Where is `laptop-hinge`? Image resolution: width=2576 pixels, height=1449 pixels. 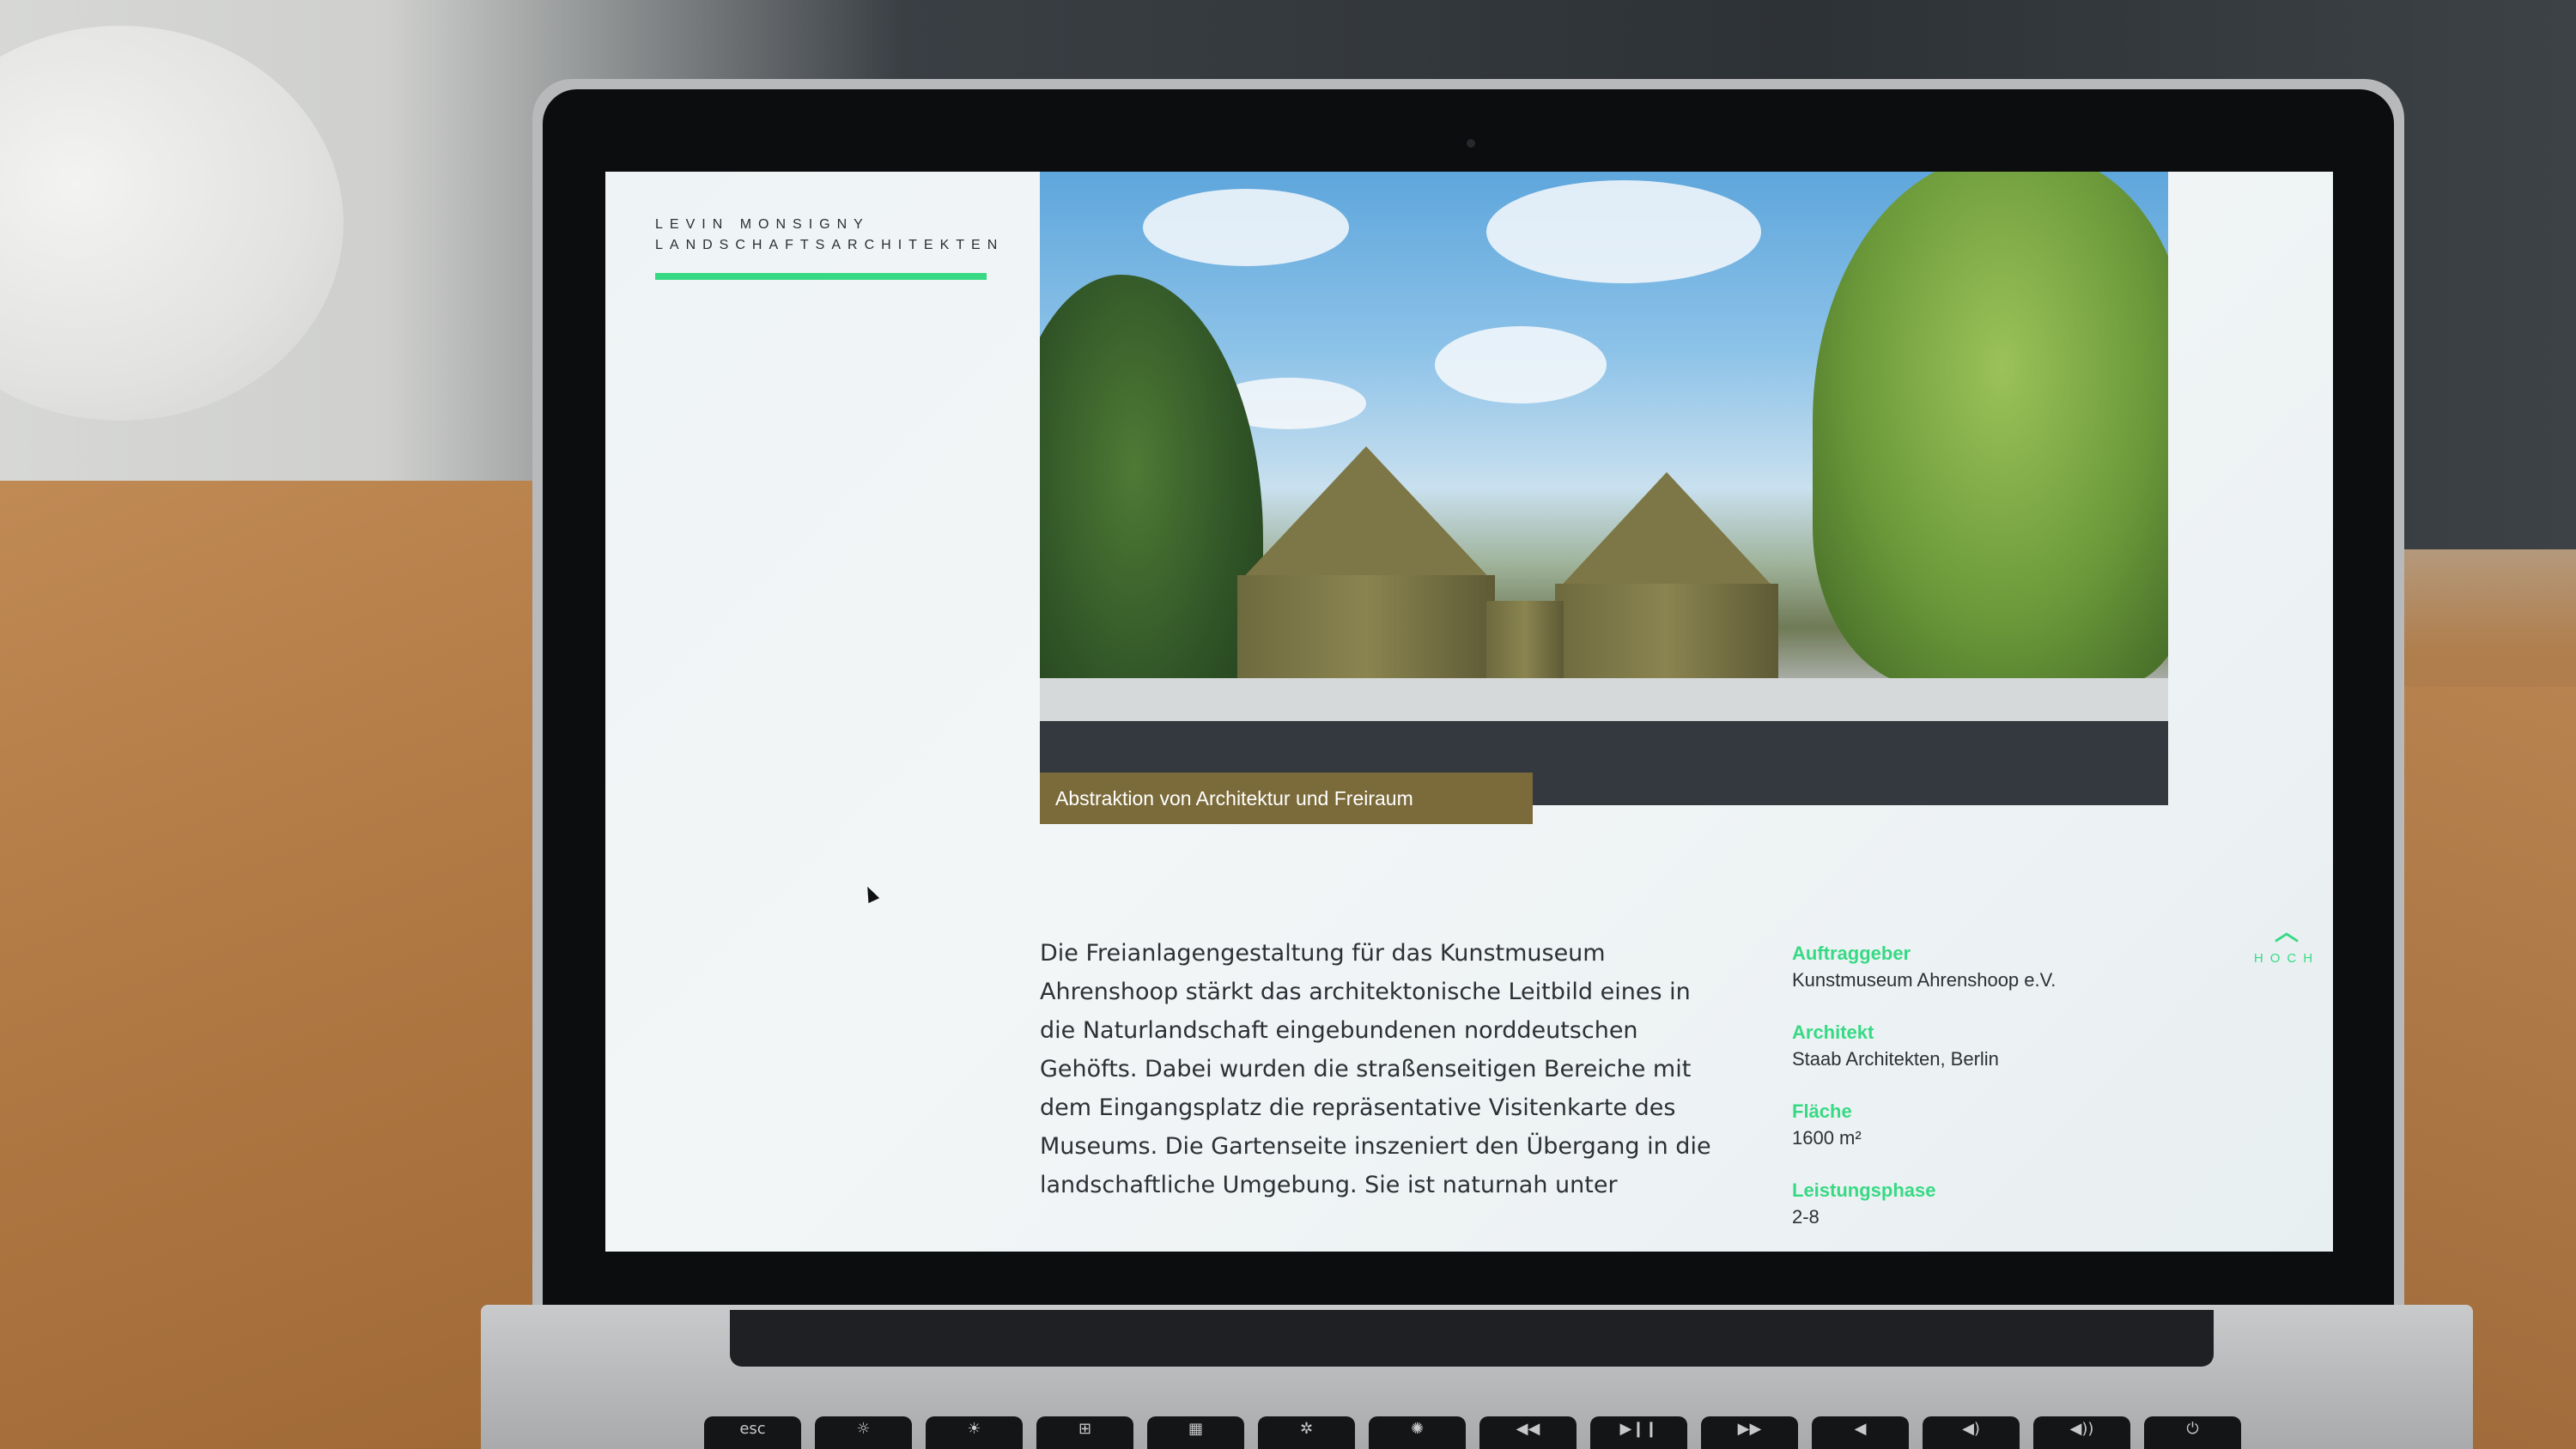
laptop-hinge is located at coordinates (1472, 1338).